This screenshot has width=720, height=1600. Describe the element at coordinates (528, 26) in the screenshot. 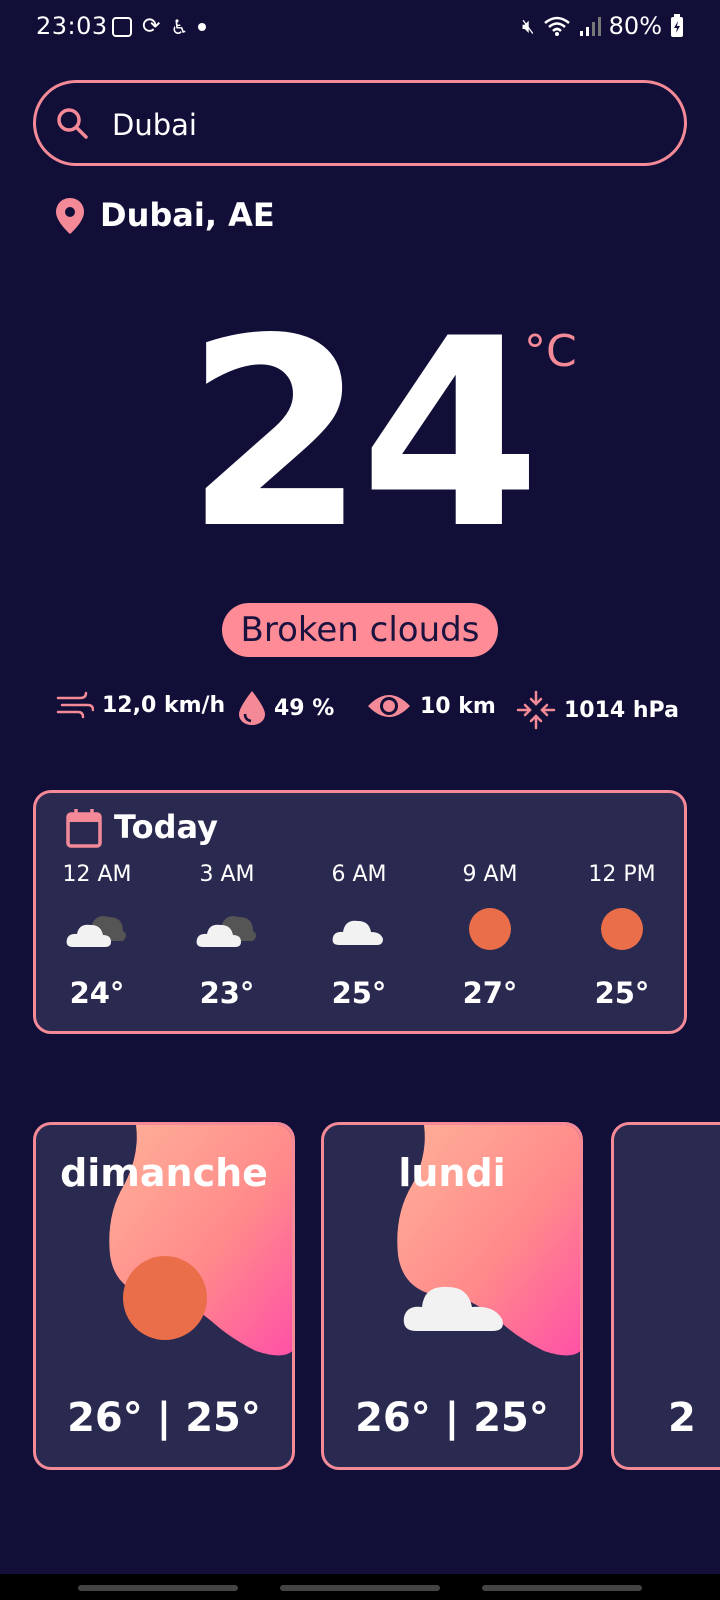

I see `mute-icon: 🔇︎` at that location.